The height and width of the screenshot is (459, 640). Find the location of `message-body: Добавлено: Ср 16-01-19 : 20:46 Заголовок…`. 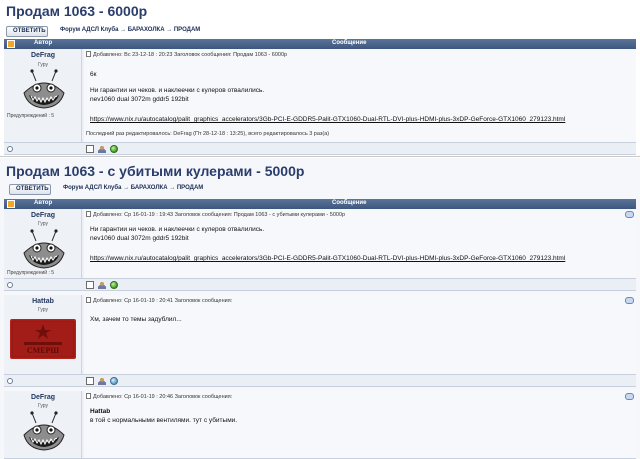

message-body: Добавлено: Ср 16-01-19 : 20:46 Заголовок… is located at coordinates (360, 424).